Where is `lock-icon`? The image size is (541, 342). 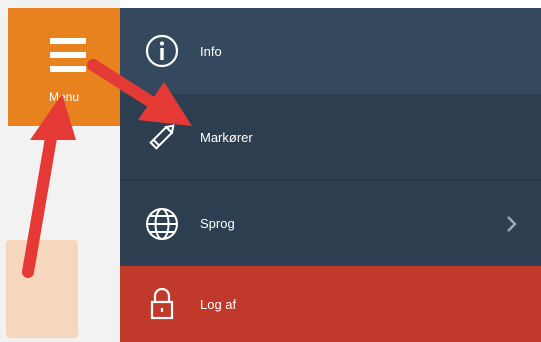
lock-icon is located at coordinates (162, 303).